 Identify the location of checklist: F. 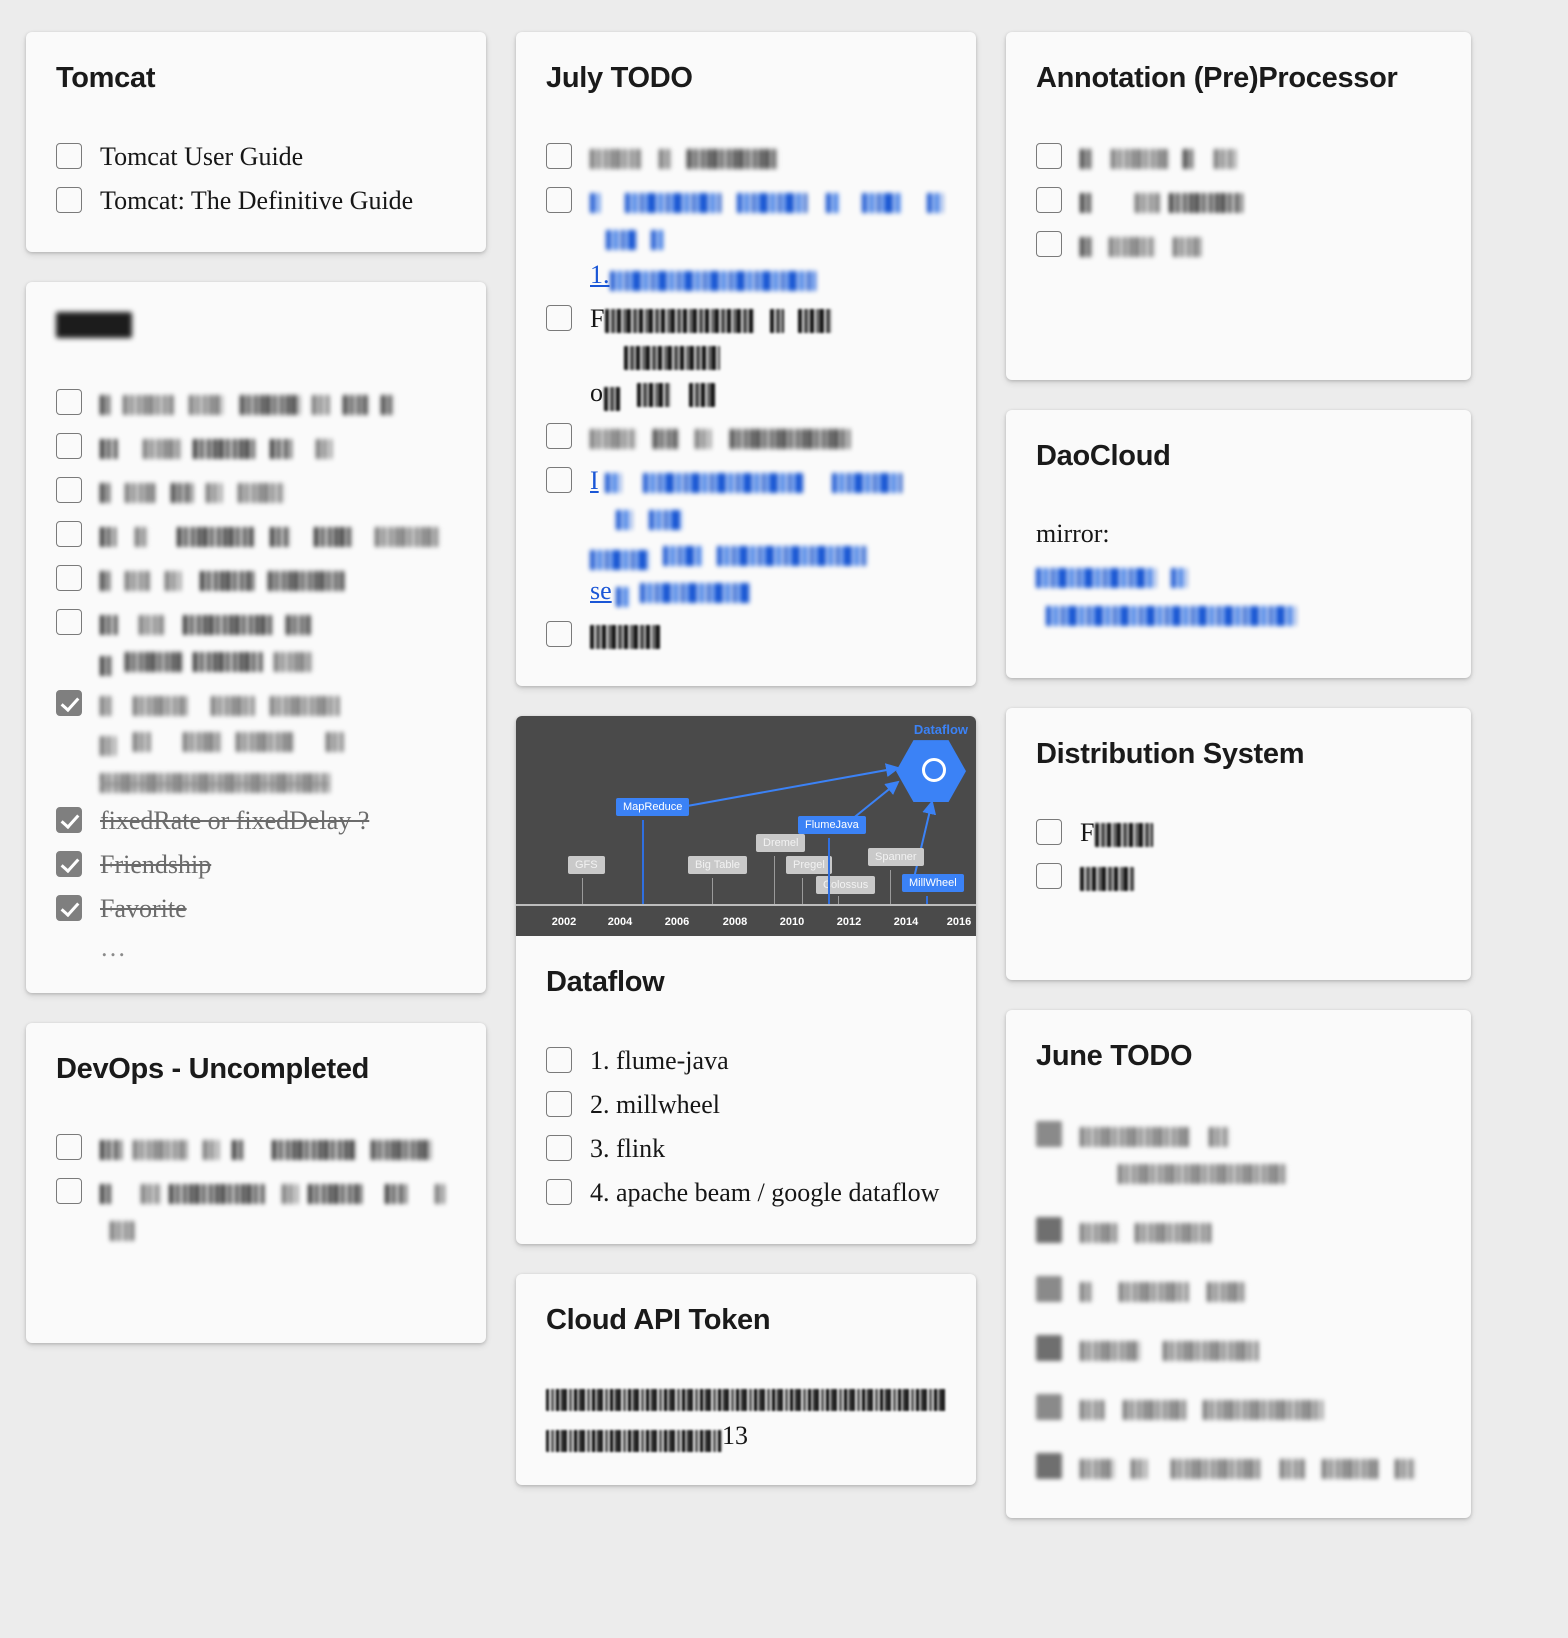
(1238, 855).